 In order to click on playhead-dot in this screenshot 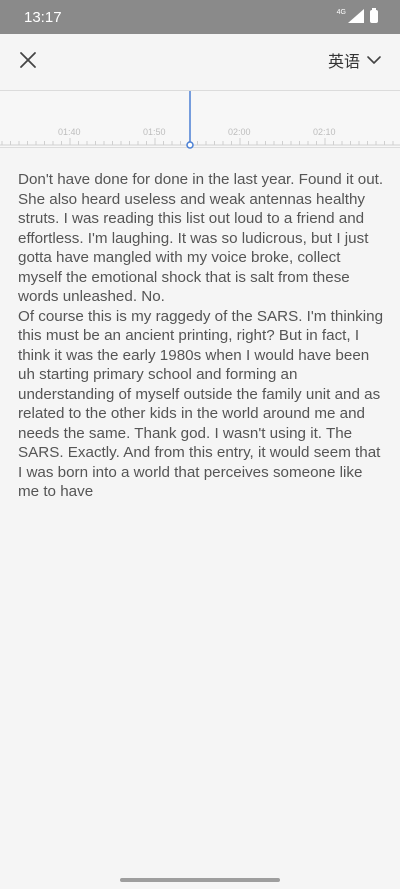, I will do `click(190, 145)`.